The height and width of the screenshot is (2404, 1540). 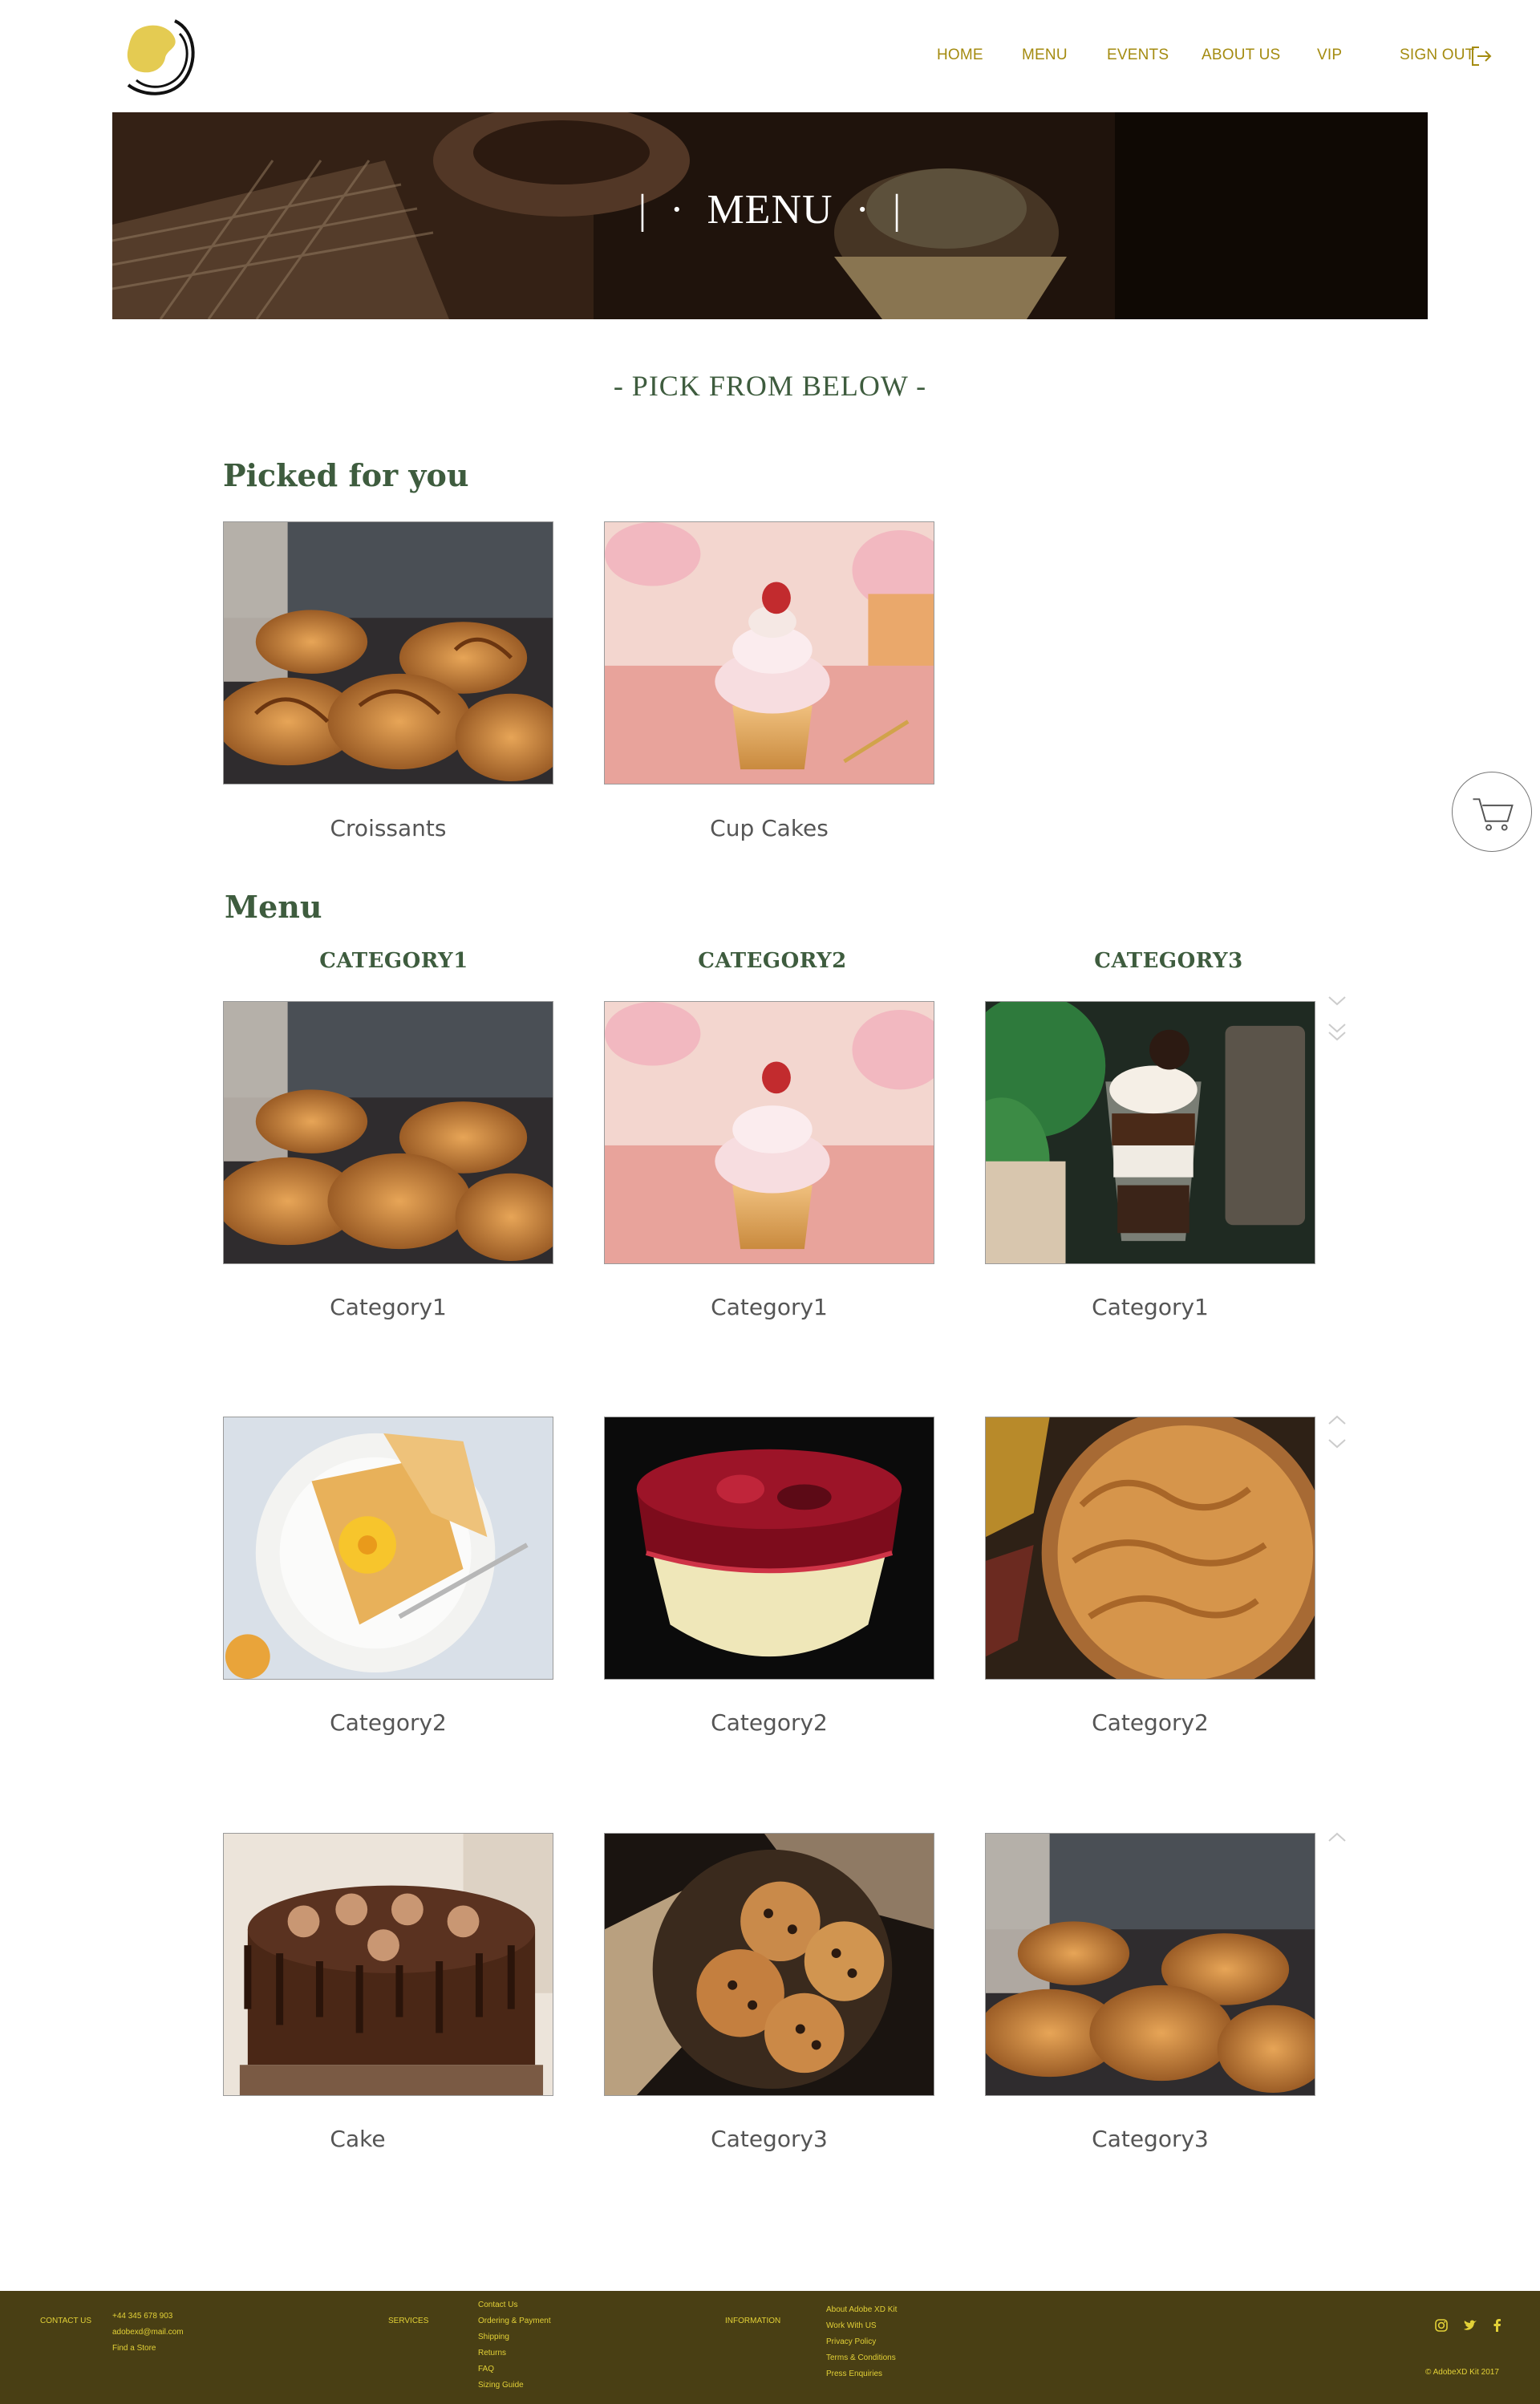 I want to click on footer-phone: +44 345 678 903, so click(x=142, y=2316).